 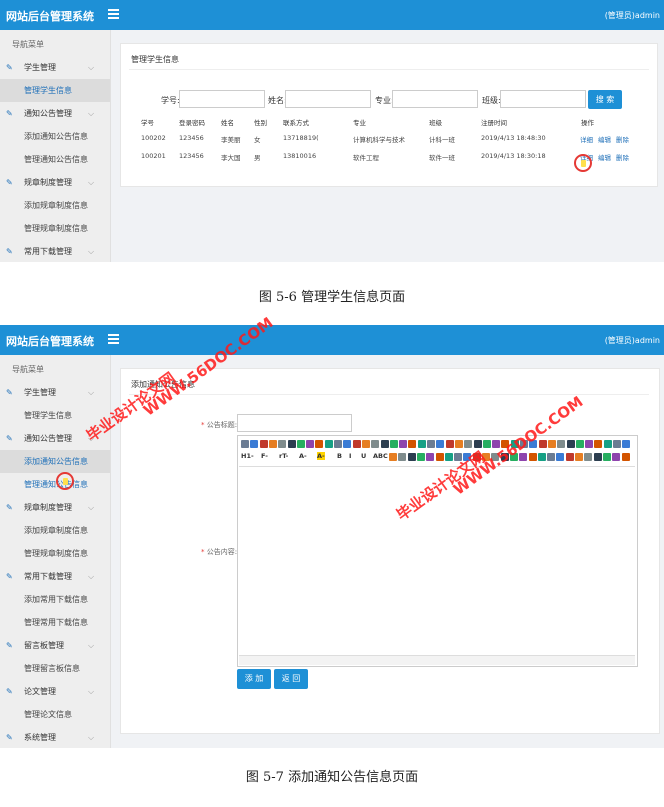 I want to click on nav-group-15: ✎ 系统管理 ⌵, so click(x=55, y=737).